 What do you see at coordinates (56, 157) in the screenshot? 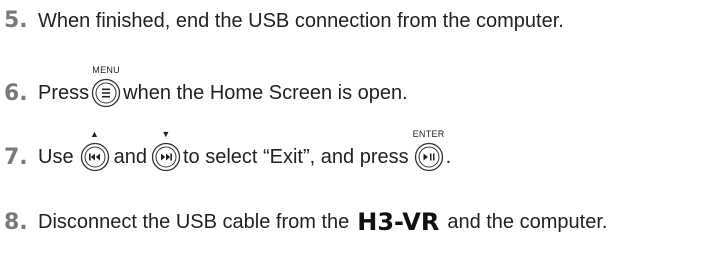
I see `step-text-pre: Use` at bounding box center [56, 157].